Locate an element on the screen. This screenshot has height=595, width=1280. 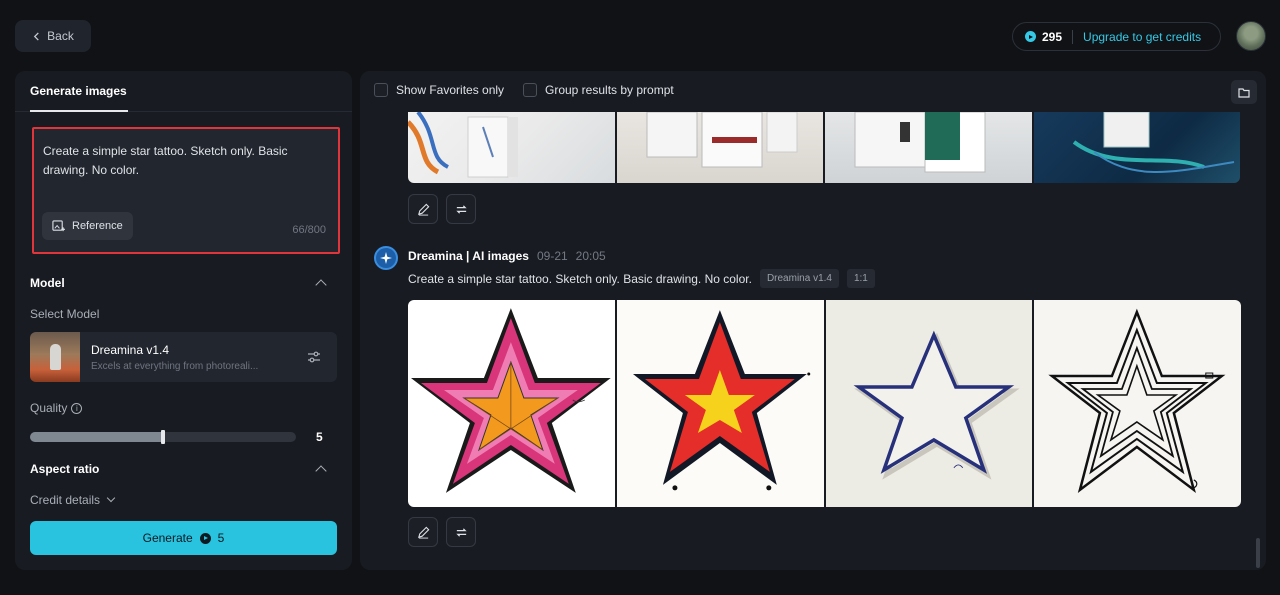
char-count: 66/800 is located at coordinates (309, 230).